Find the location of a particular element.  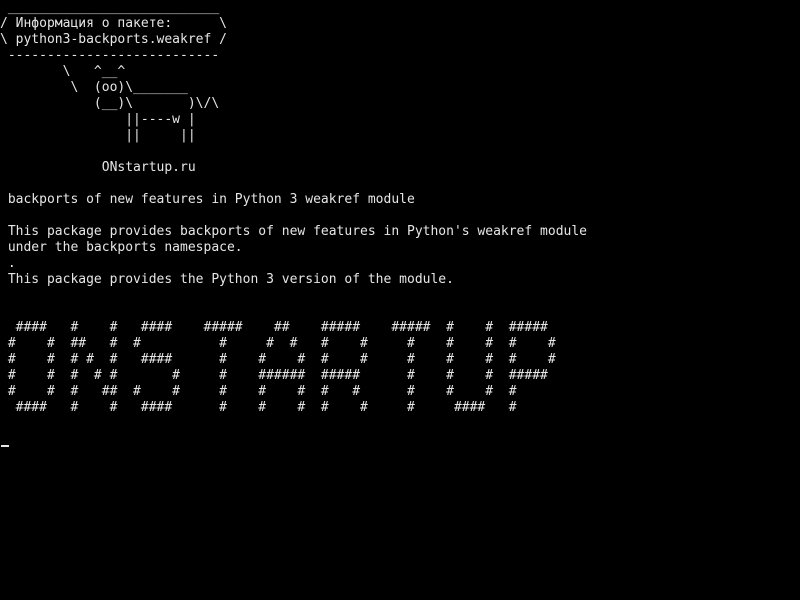

ascii-banner-line: # # # # # # # ###### ##### # # # ##### is located at coordinates (274, 375).